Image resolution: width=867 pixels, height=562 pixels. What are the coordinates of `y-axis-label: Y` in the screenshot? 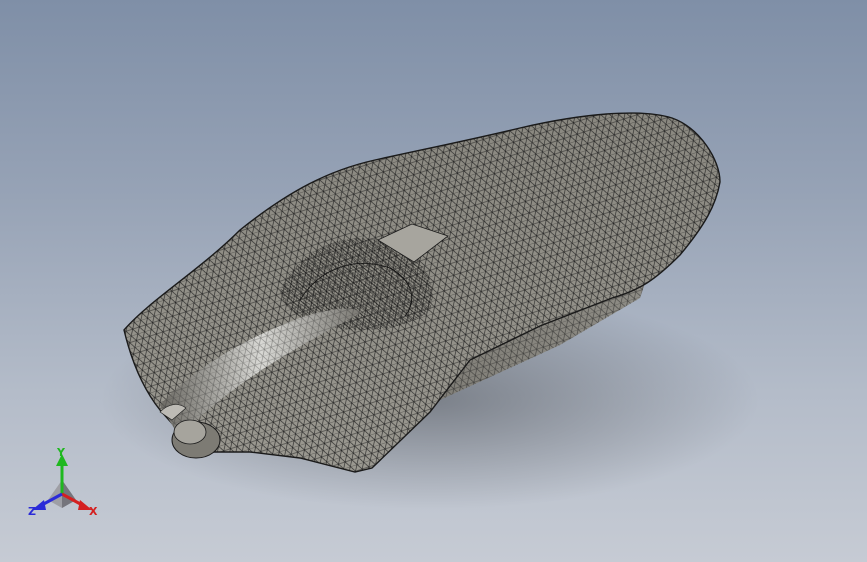 It's located at (61, 452).